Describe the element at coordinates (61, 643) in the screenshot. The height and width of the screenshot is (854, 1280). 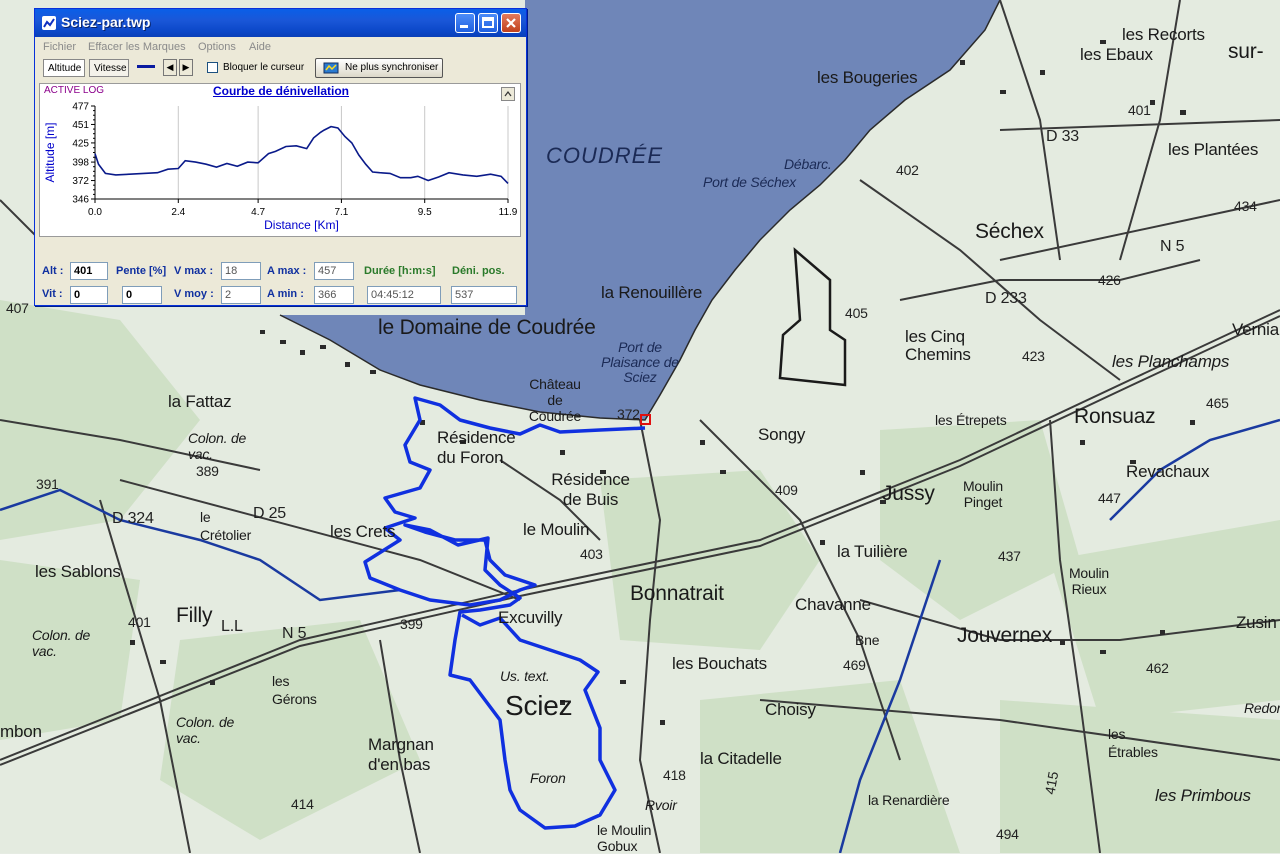
I see `map-label-colon-2: Colon. de vac.` at that location.